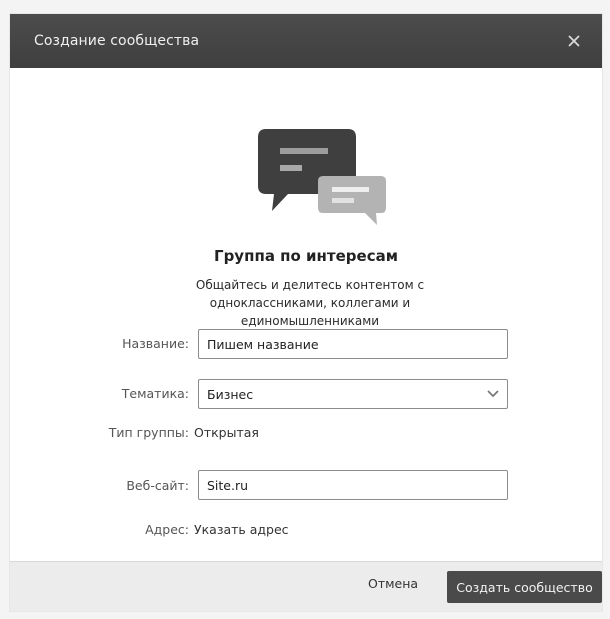 The image size is (610, 619). What do you see at coordinates (306, 586) in the screenshot?
I see `modal-footer: Отмена Создать сообщество` at bounding box center [306, 586].